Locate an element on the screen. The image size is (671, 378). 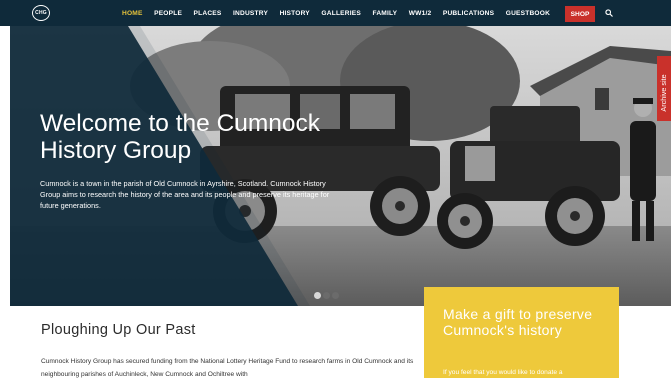
nav-item-home: HOME is located at coordinates (132, 13).